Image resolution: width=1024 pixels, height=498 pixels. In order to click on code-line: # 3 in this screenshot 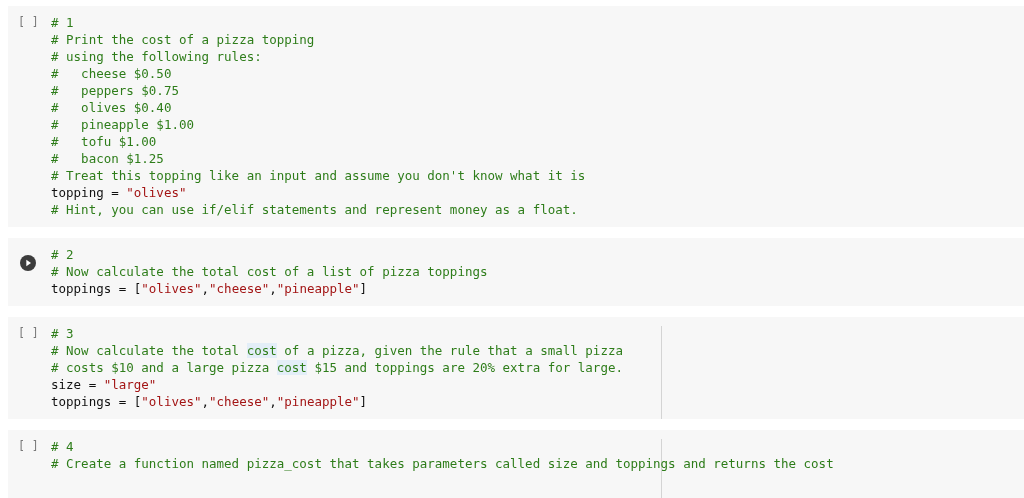, I will do `click(62, 333)`.